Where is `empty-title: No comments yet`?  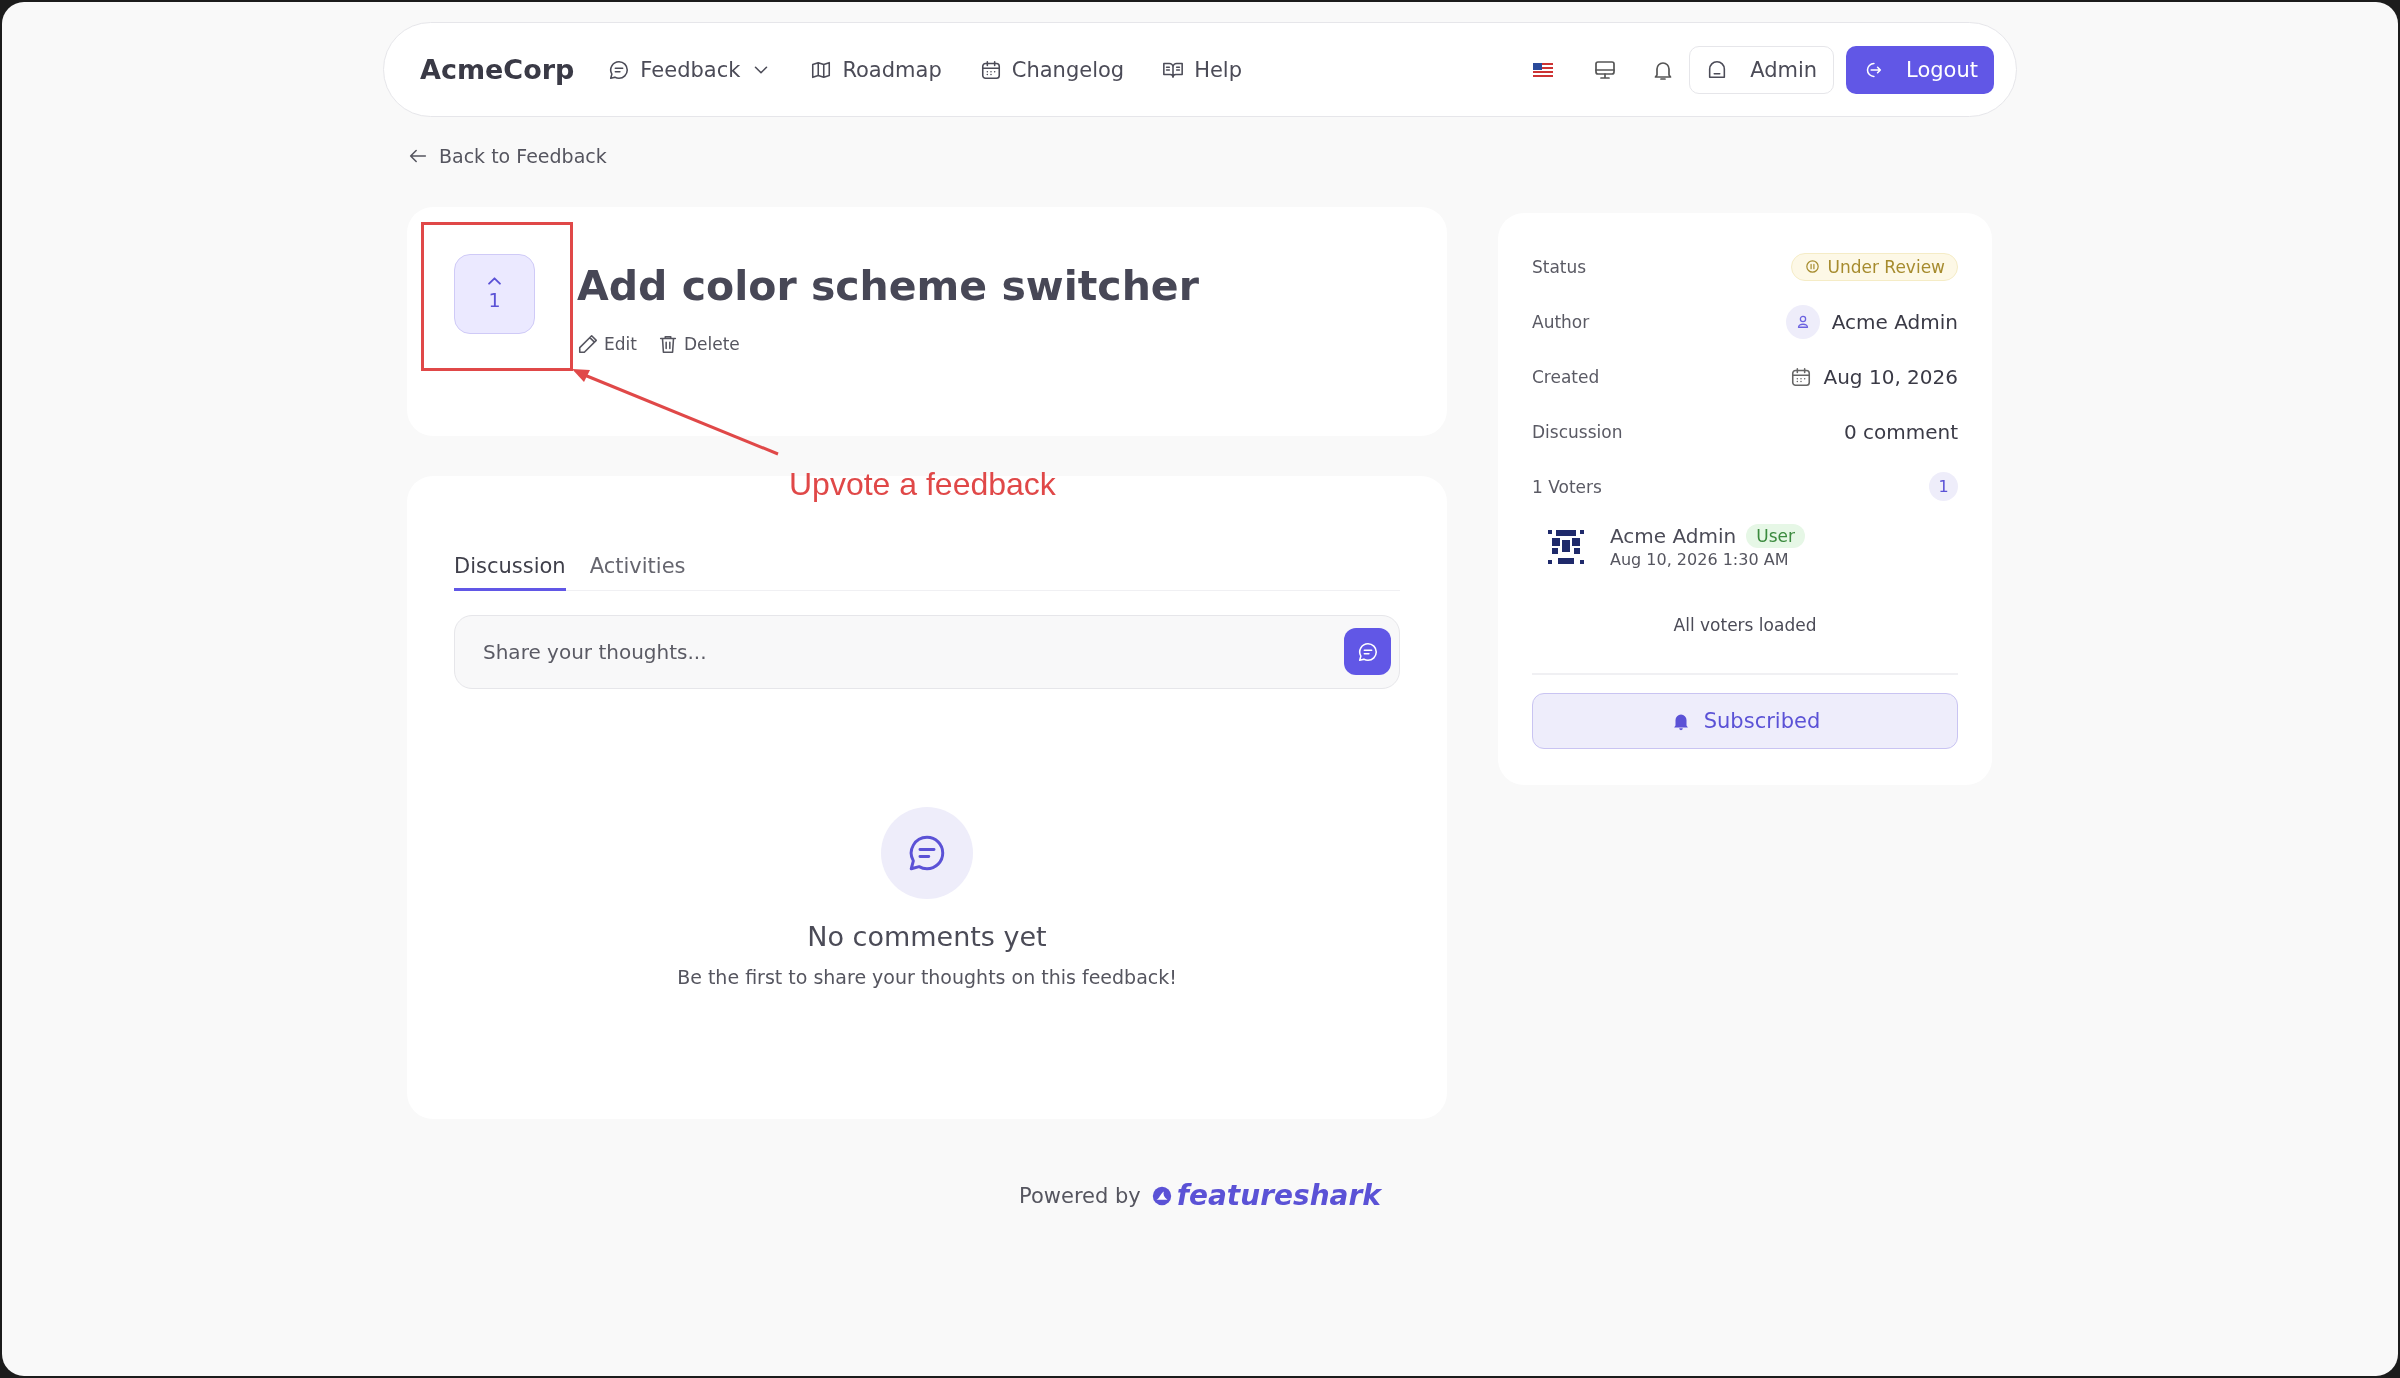
empty-title: No comments yet is located at coordinates (927, 936).